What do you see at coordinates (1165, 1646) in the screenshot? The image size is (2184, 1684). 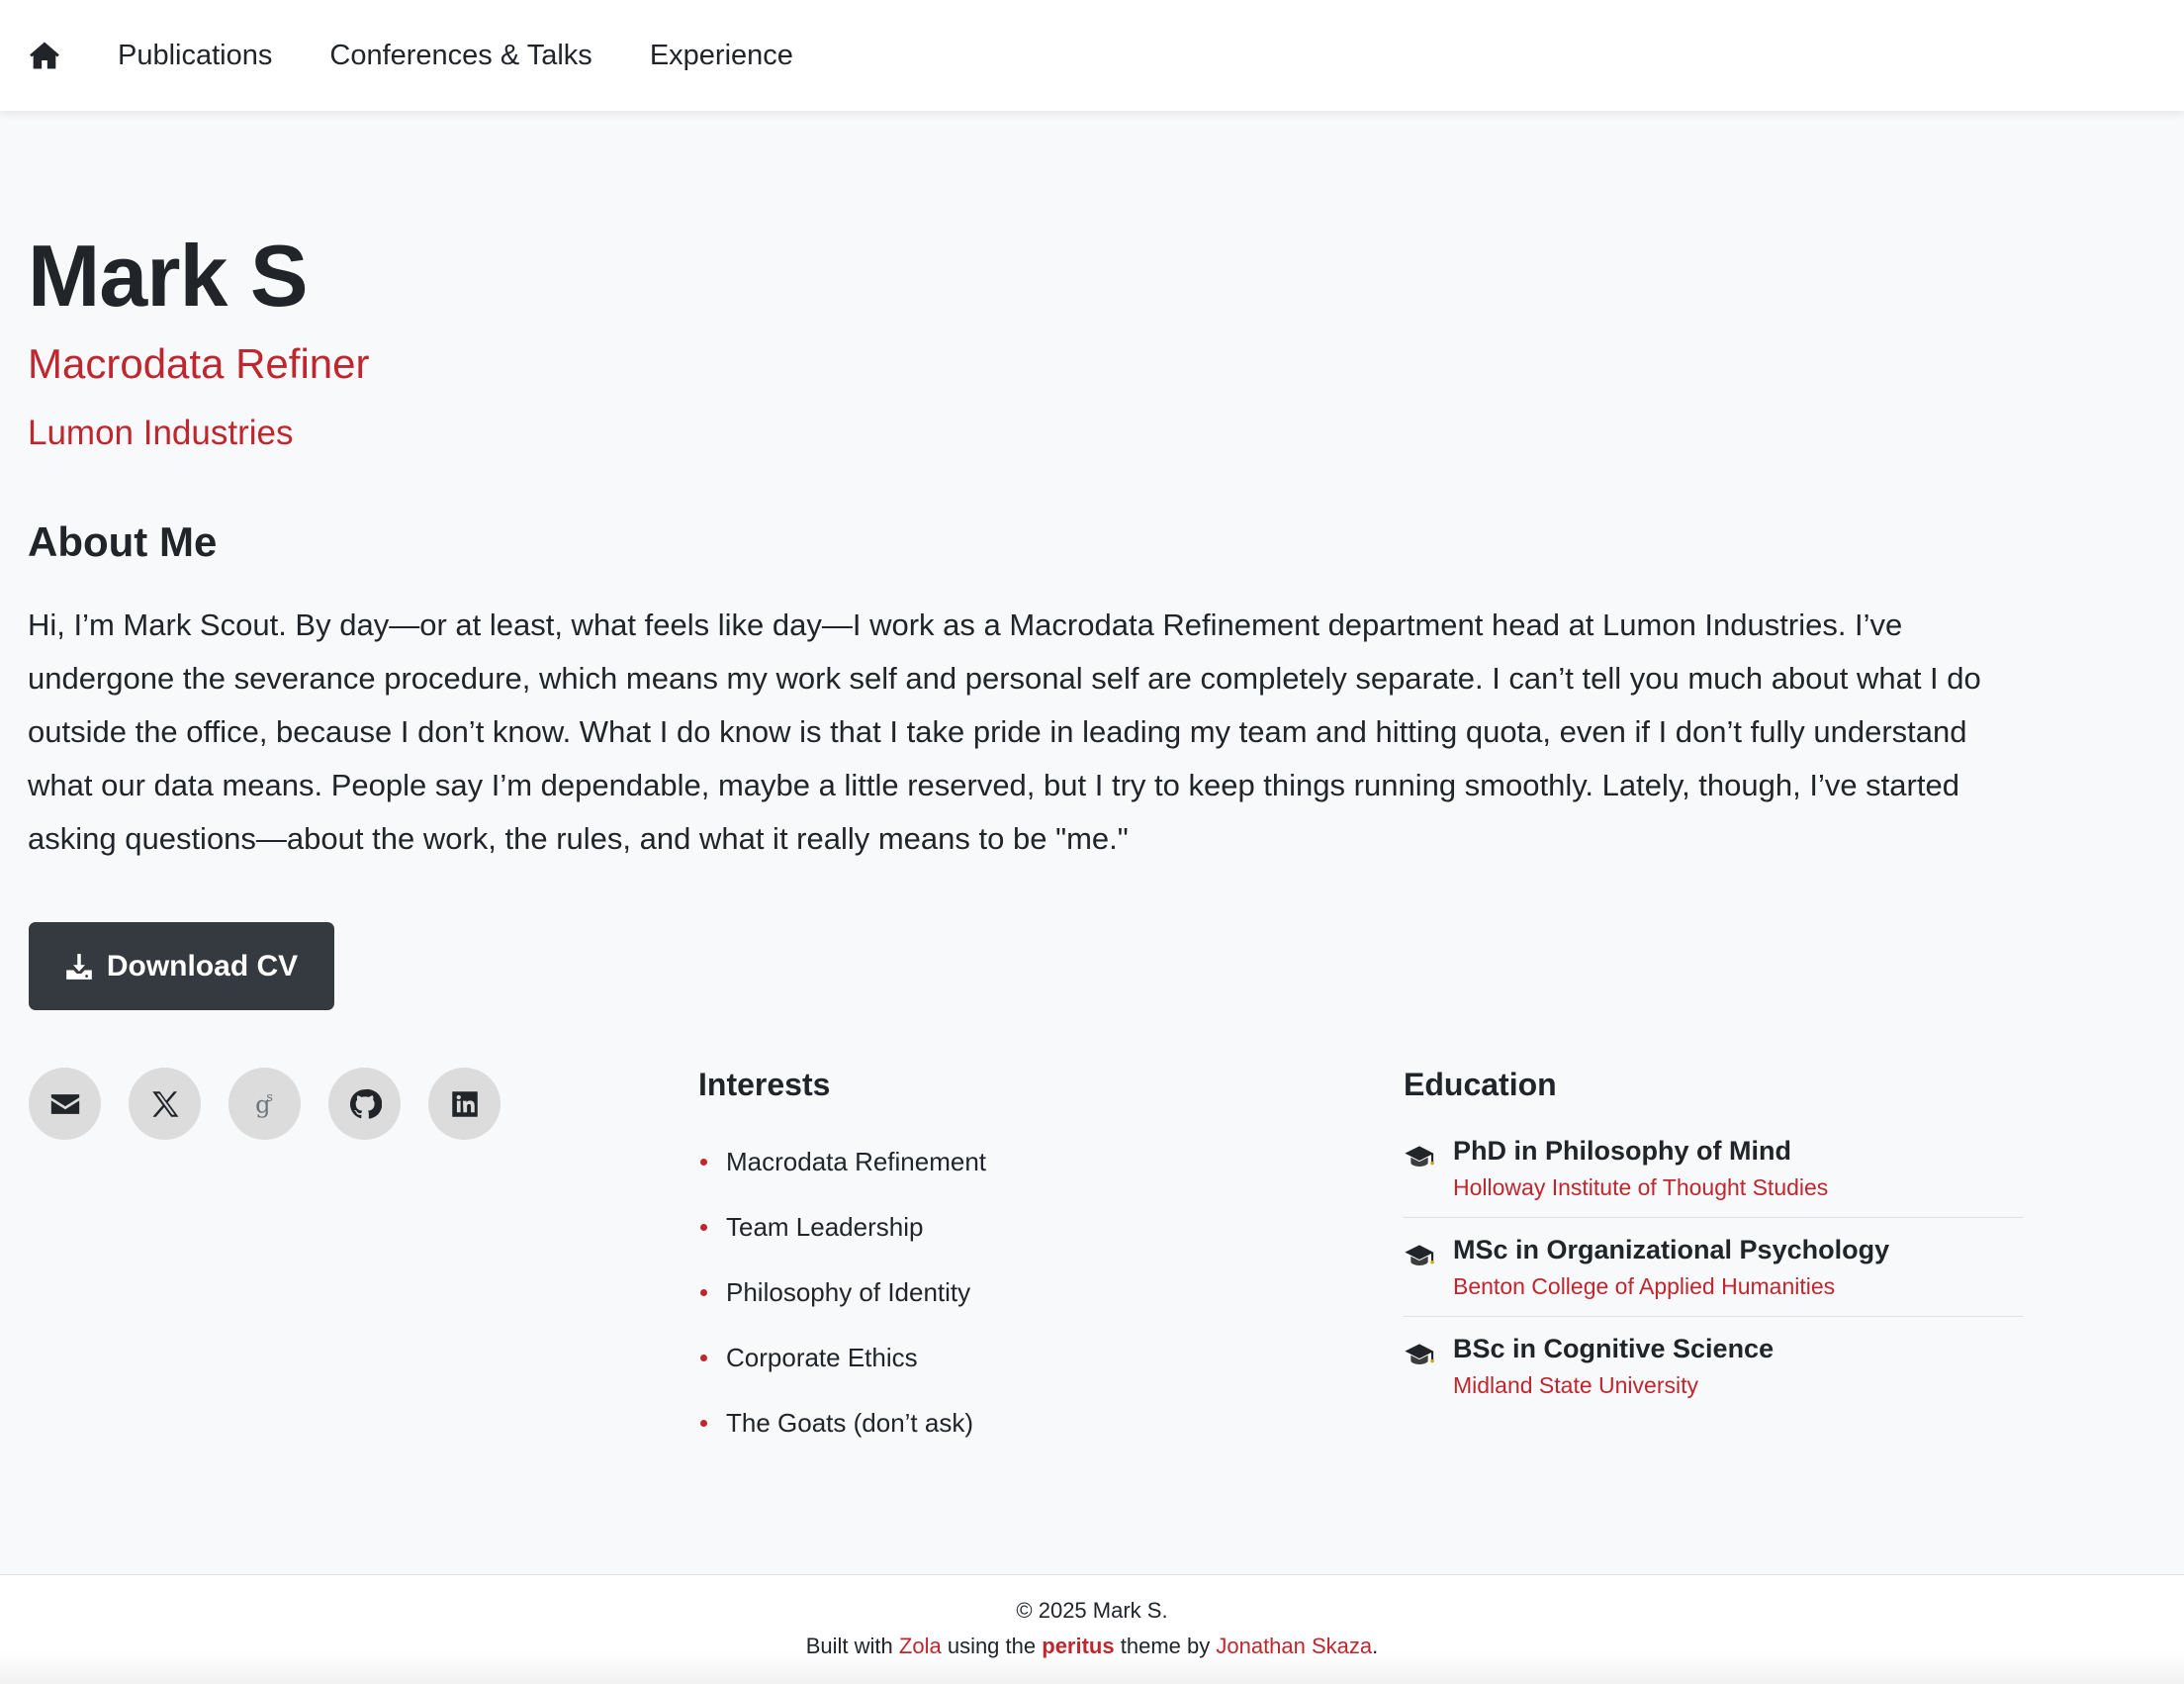 I see `footer-theme-by: theme by` at bounding box center [1165, 1646].